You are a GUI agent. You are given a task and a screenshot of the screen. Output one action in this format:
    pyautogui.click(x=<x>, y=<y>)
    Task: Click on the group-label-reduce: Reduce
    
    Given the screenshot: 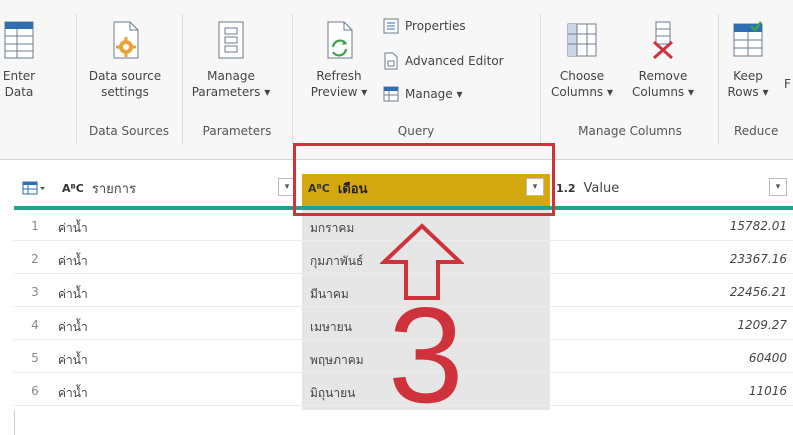 What is the action you would take?
    pyautogui.click(x=756, y=131)
    